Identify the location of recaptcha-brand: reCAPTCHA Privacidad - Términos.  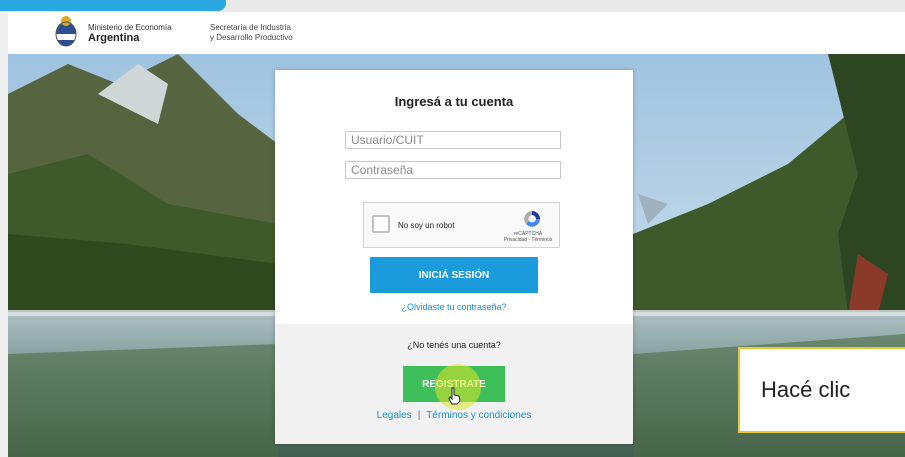
(528, 237).